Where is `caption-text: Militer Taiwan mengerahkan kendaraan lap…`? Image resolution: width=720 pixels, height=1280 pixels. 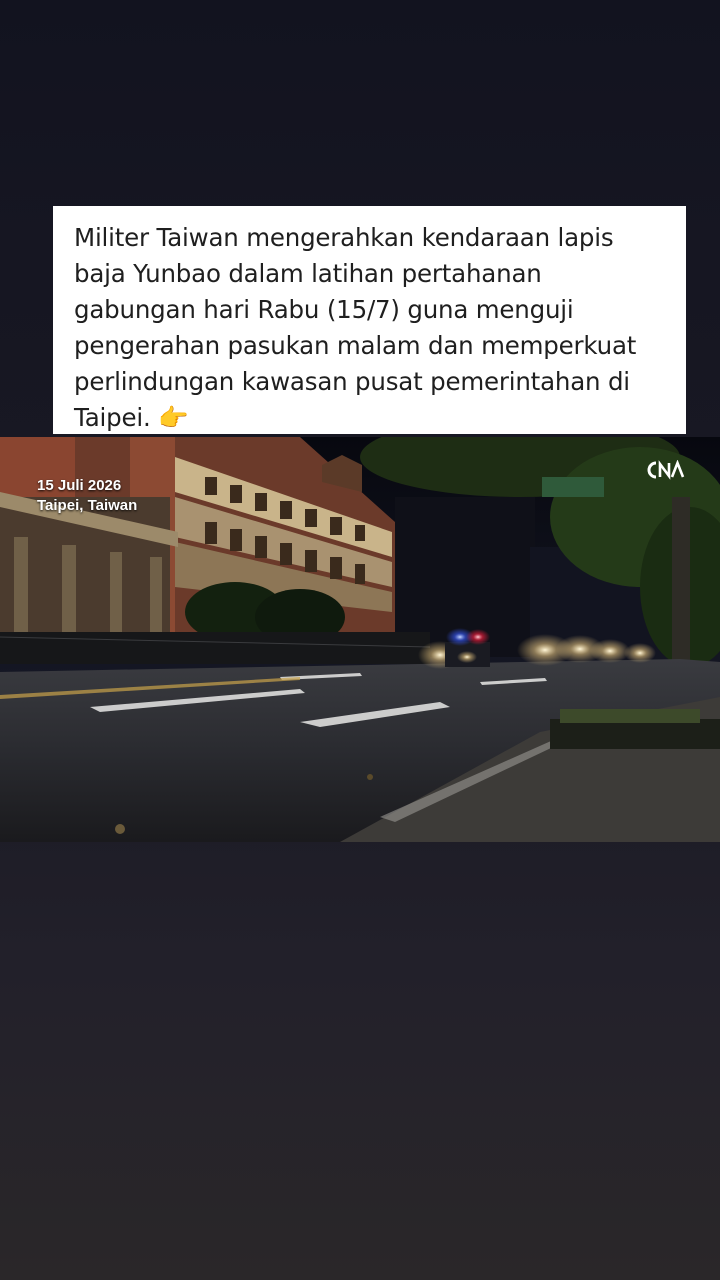
caption-text: Militer Taiwan mengerahkan kendaraan lap… is located at coordinates (355, 327).